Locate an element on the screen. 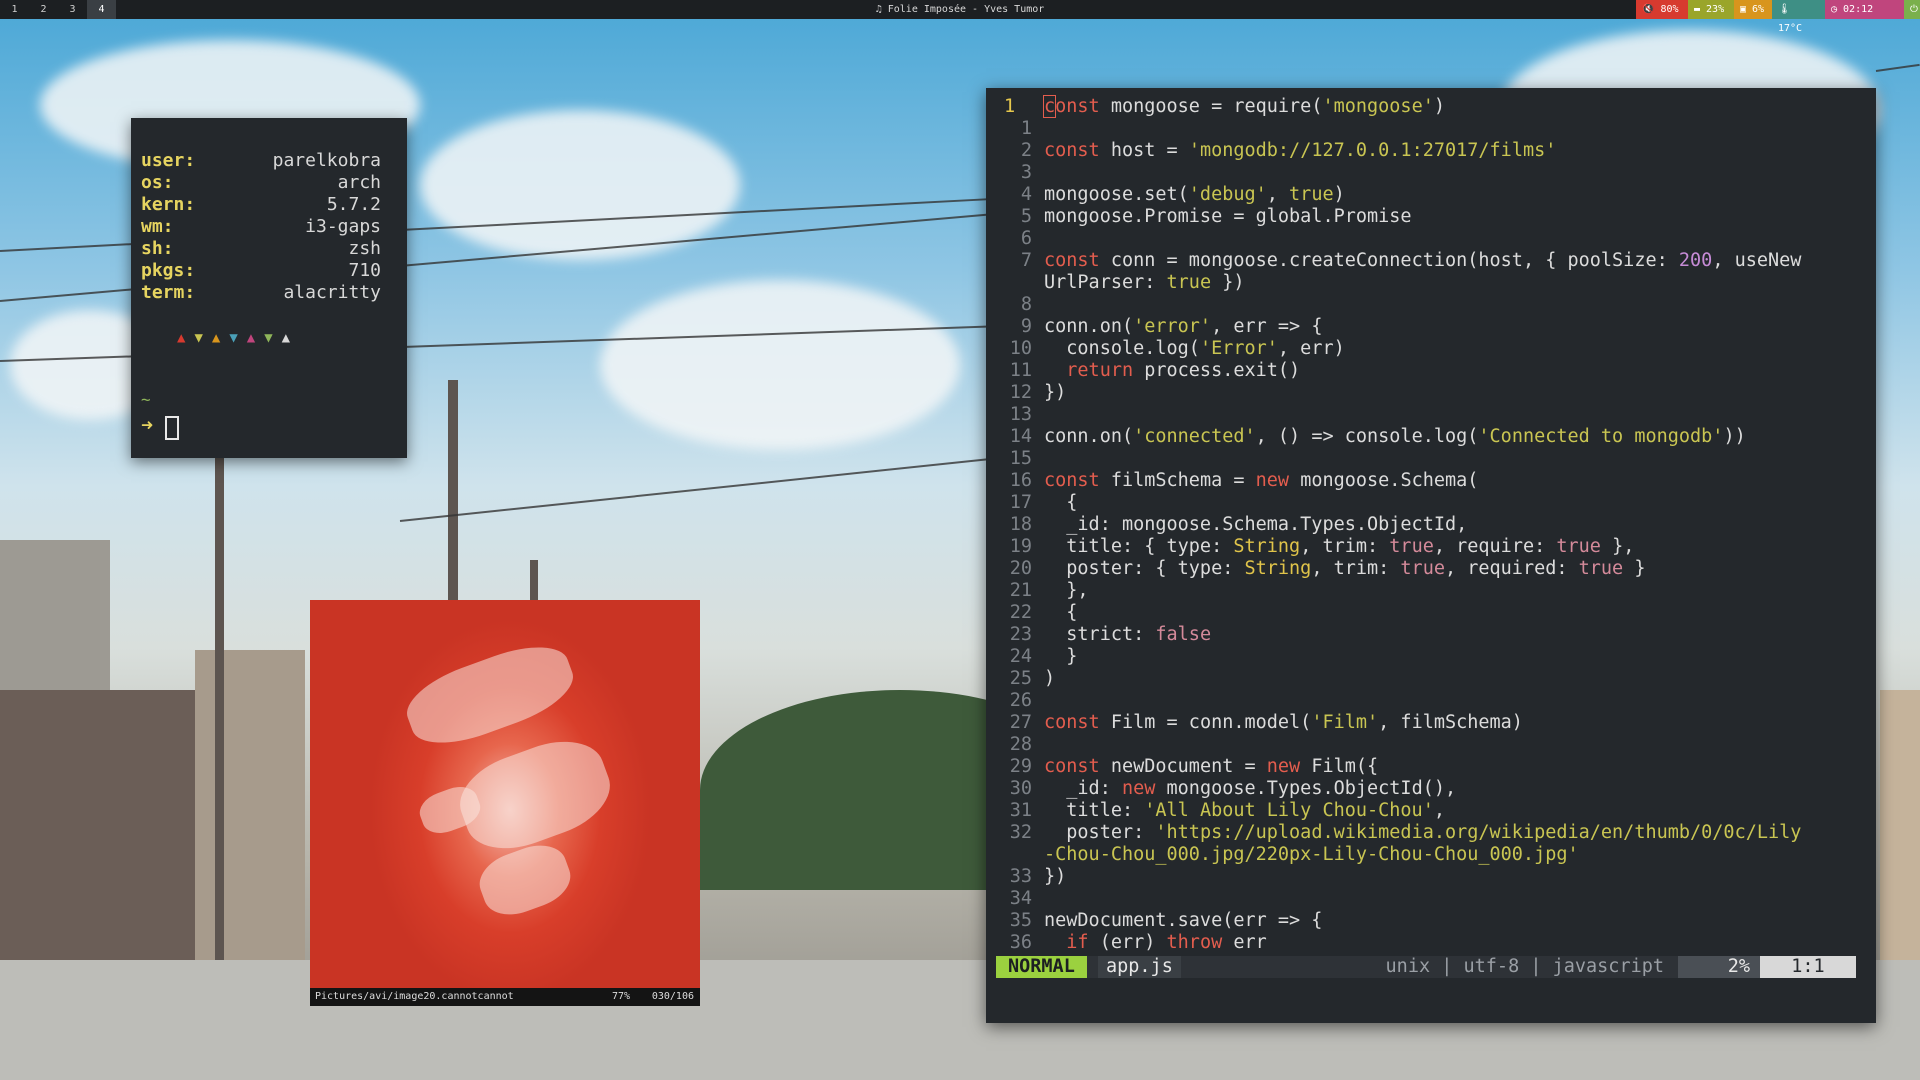  code-line: 24 } is located at coordinates (1426, 657).